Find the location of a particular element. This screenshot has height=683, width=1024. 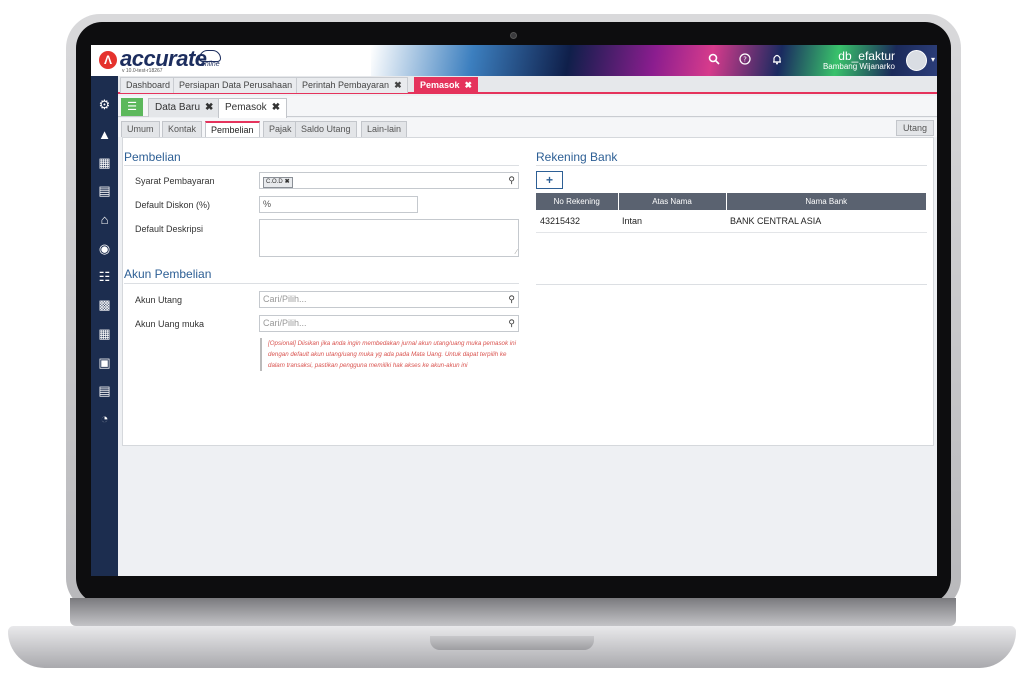

laptop-hinge is located at coordinates (513, 612).